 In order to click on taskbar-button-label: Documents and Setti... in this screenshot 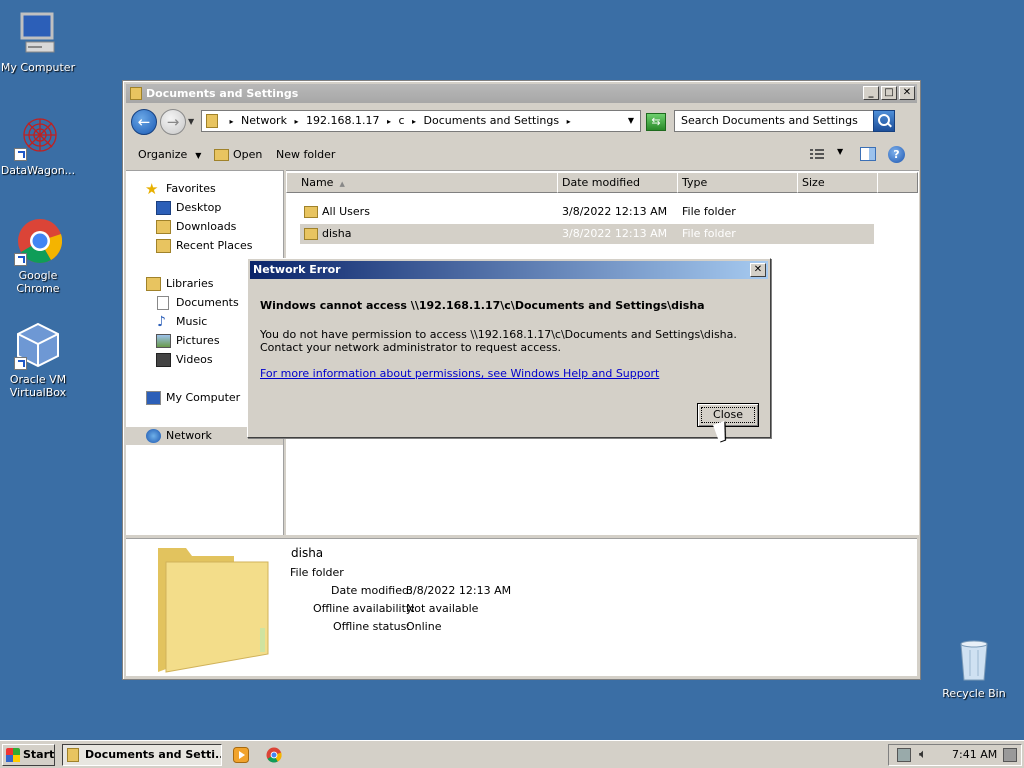, I will do `click(153, 754)`.